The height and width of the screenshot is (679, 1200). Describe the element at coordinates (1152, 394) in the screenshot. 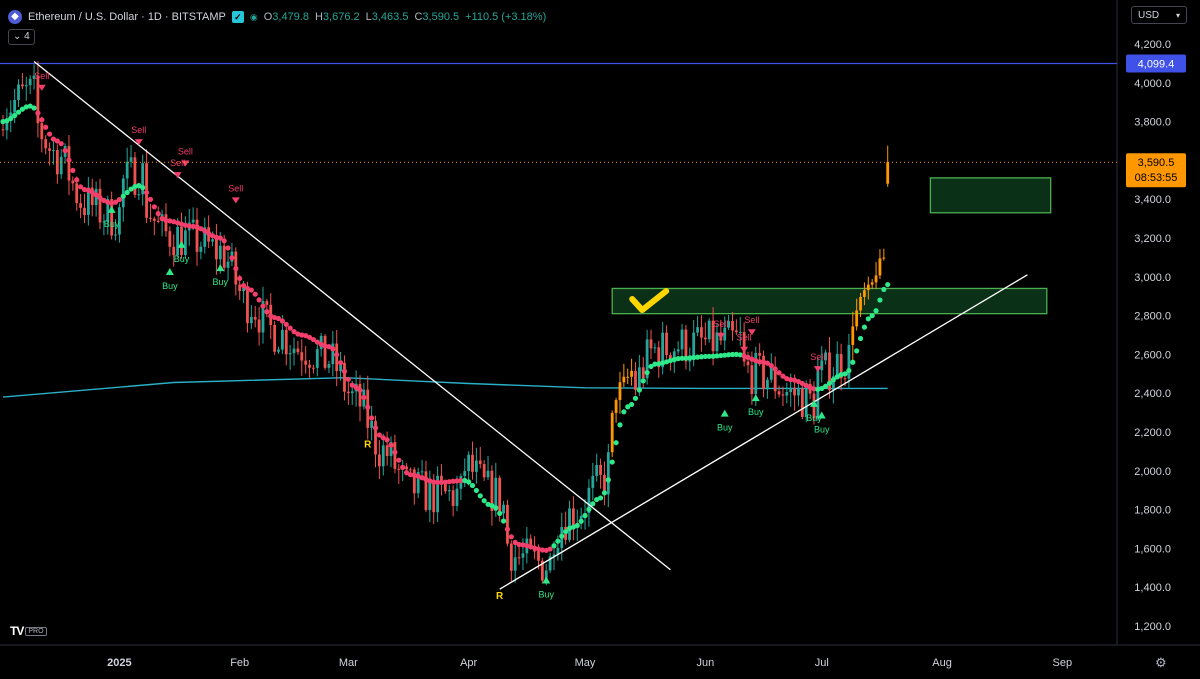

I see `y-tick-label: 2,400.0` at that location.